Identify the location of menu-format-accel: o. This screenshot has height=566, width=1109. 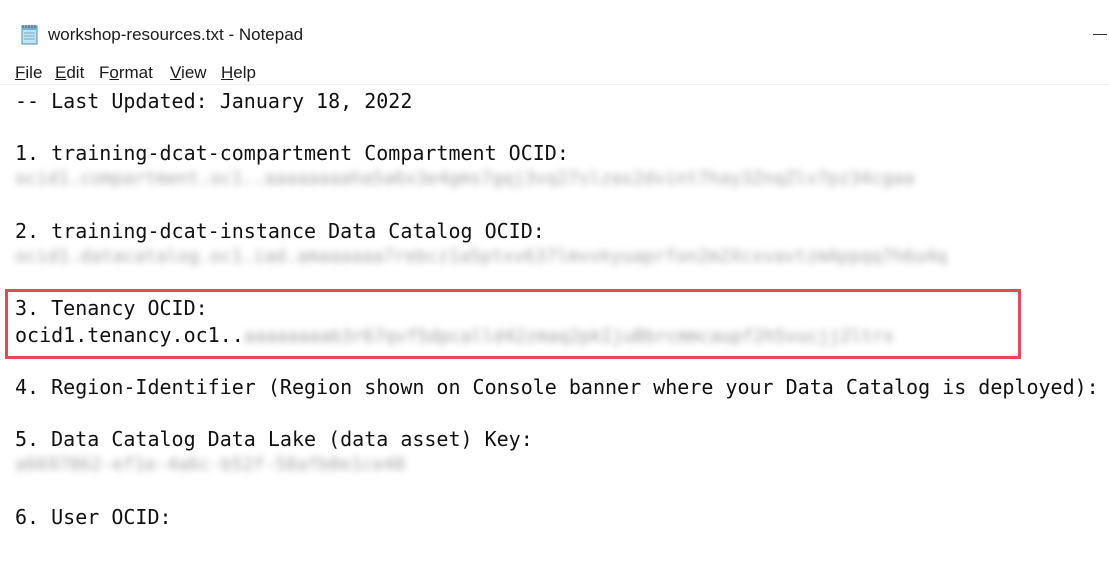
(114, 72).